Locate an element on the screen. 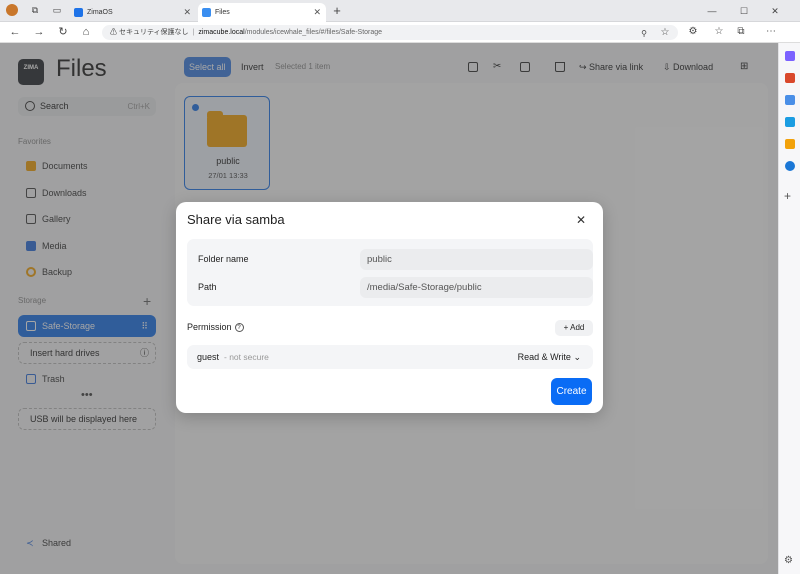 The width and height of the screenshot is (800, 574). browser-tab-bar: ⧉ ▭ ZimaOS ✕ Files ✕ + — ☐ ✕ is located at coordinates (400, 11).